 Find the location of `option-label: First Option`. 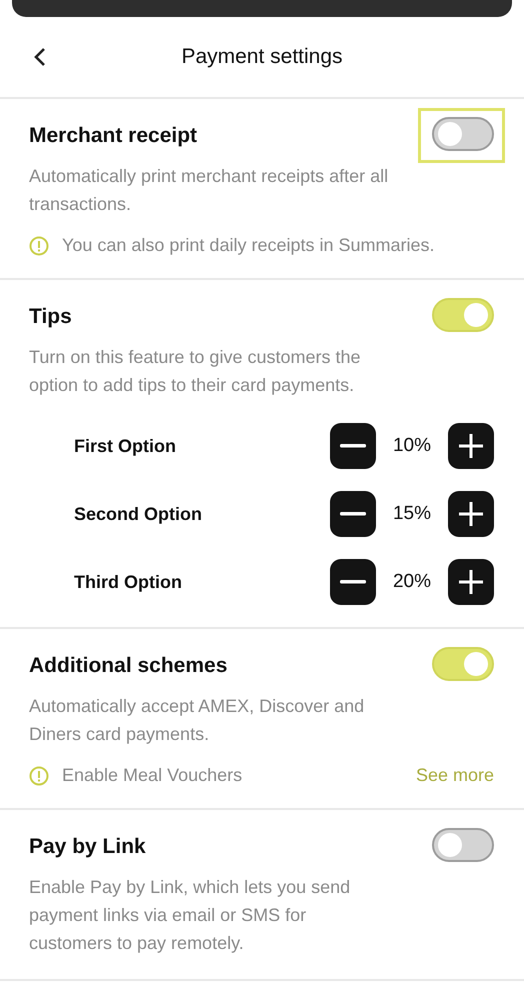

option-label: First Option is located at coordinates (125, 446).